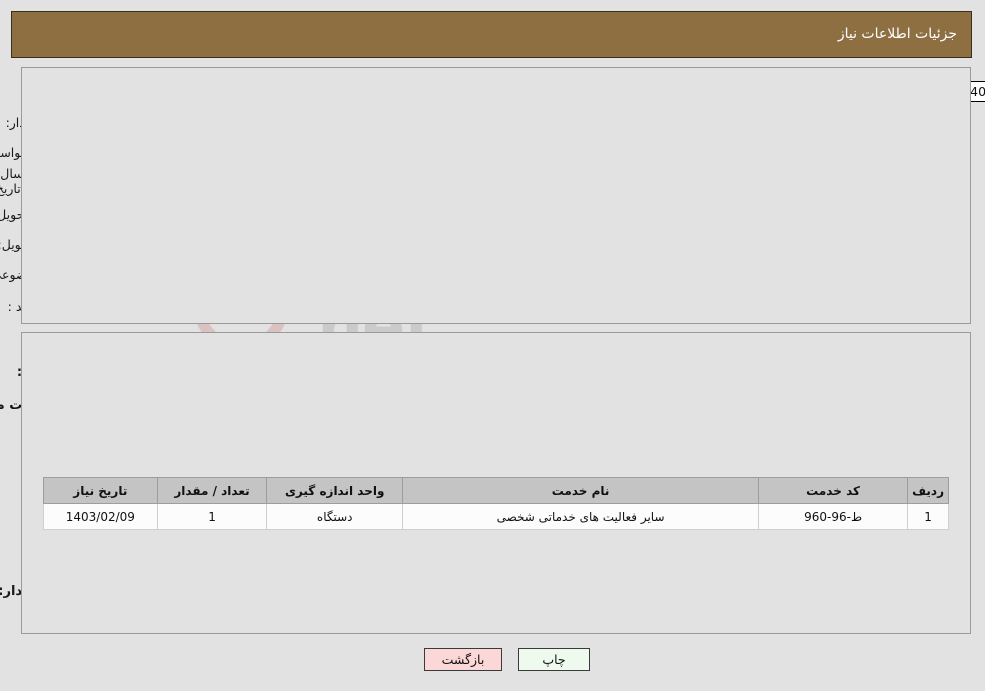 This screenshot has width=985, height=691. I want to click on print-button: چاپ, so click(555, 659).